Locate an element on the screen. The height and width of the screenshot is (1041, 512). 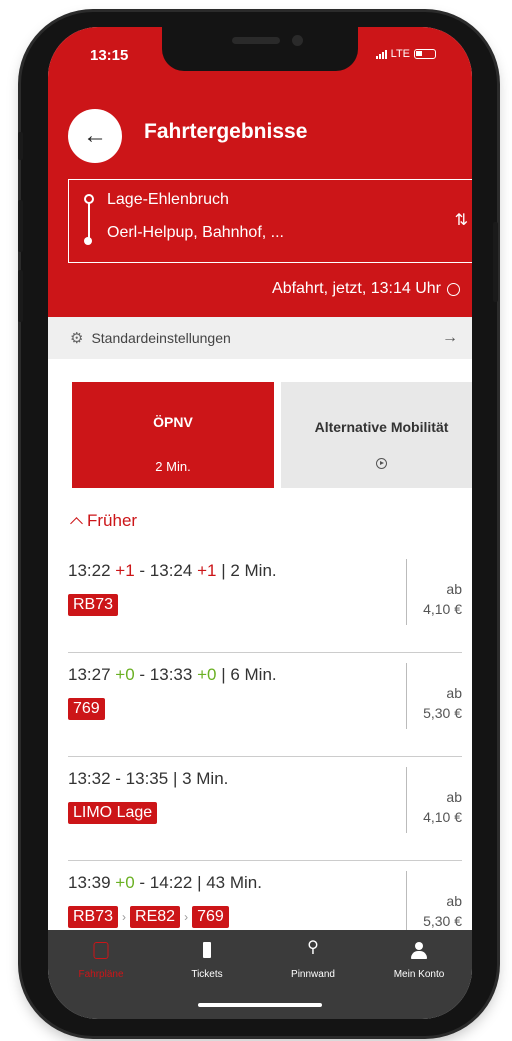
nav-label: Mein Konto is located at coordinates (419, 974).